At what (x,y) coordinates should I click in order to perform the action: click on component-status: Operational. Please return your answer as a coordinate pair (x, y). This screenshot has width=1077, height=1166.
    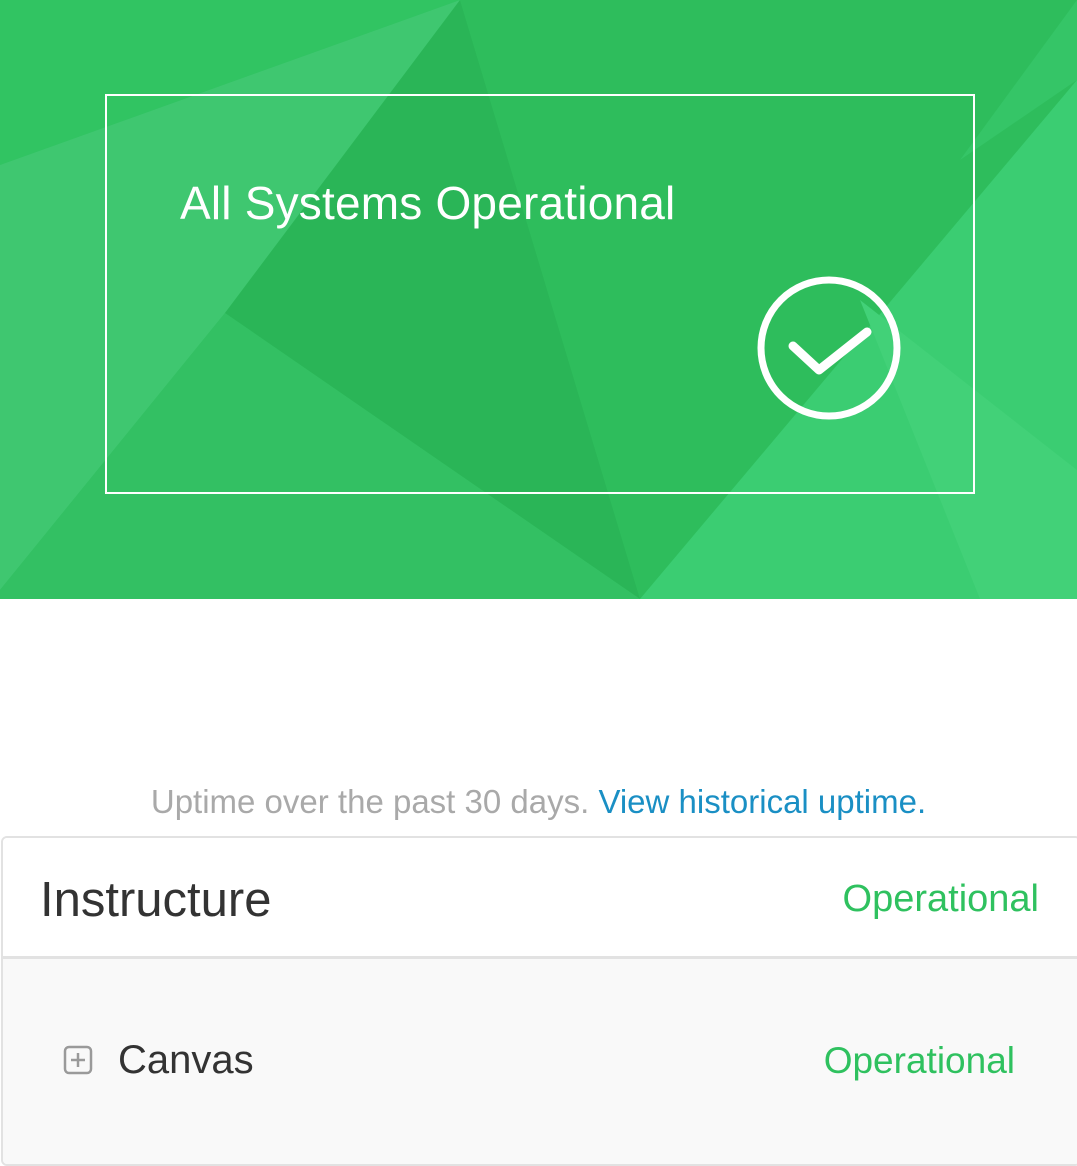
    Looking at the image, I should click on (919, 1060).